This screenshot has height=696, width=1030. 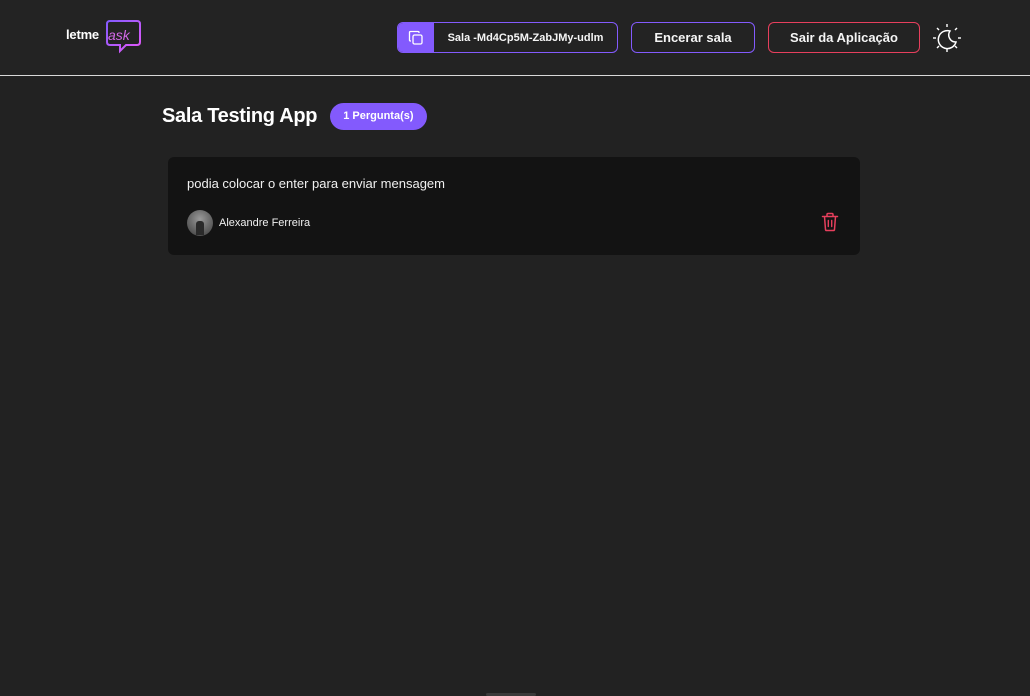 I want to click on room-code-label: Sala -Md4Cp5M-ZabJMy-udlm, so click(x=525, y=37).